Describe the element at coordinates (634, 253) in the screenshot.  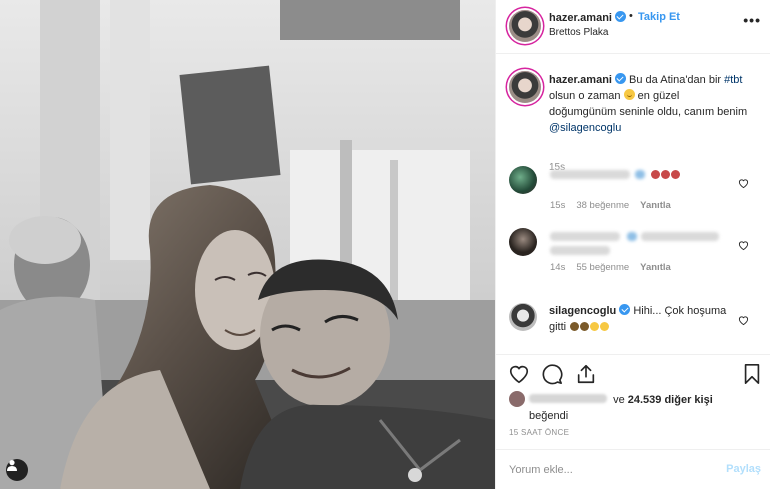
I see `list-item: 14s 55 beğenme Yanıtla` at that location.